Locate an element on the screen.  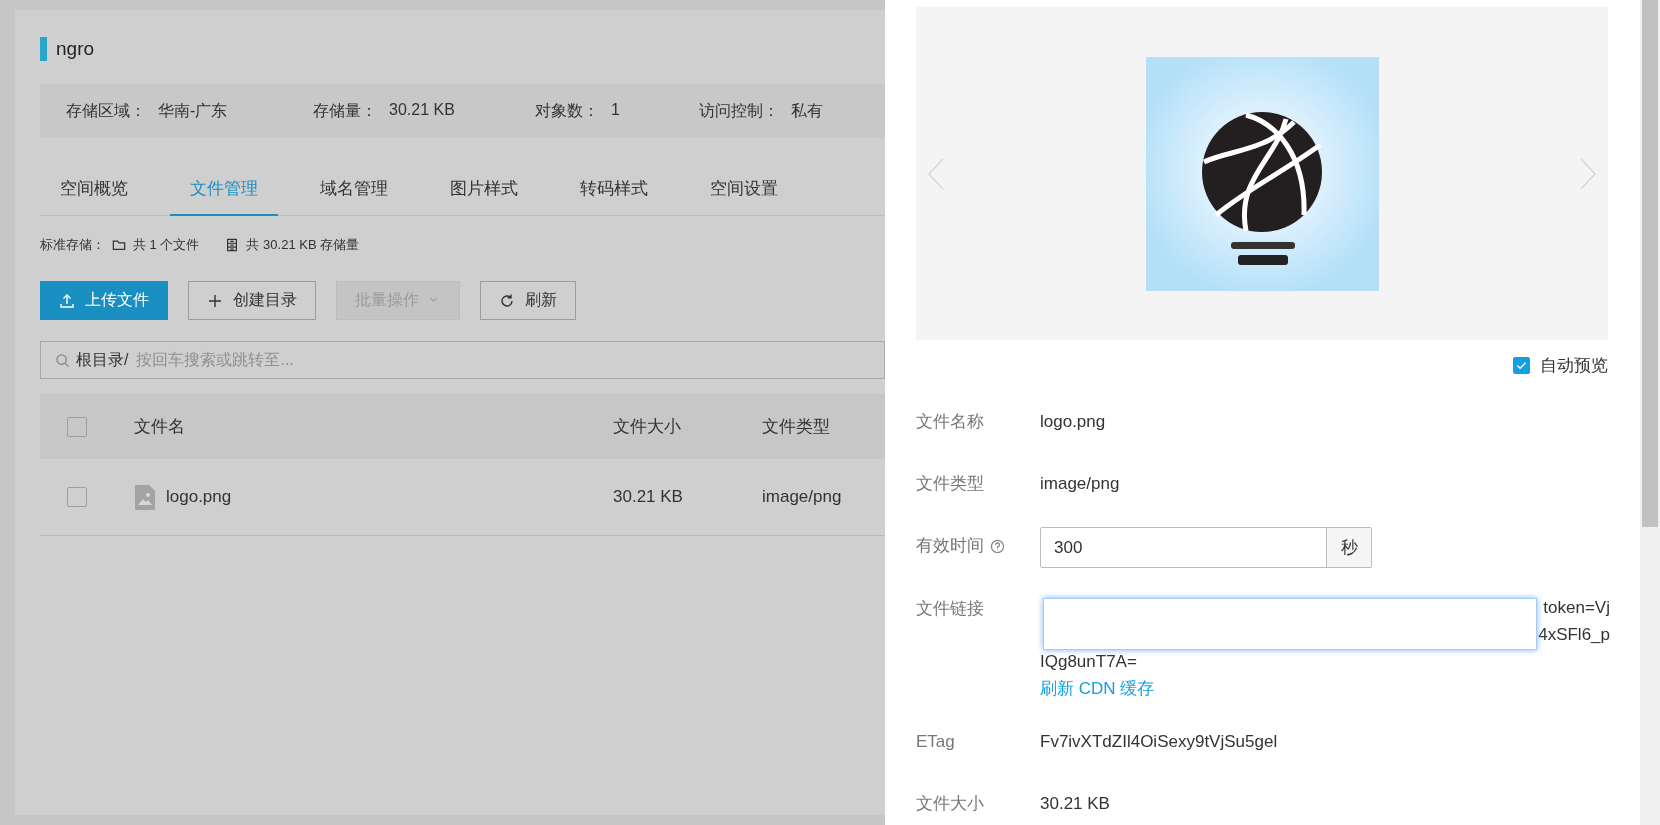
info-label: 访问控制： is located at coordinates (739, 110).